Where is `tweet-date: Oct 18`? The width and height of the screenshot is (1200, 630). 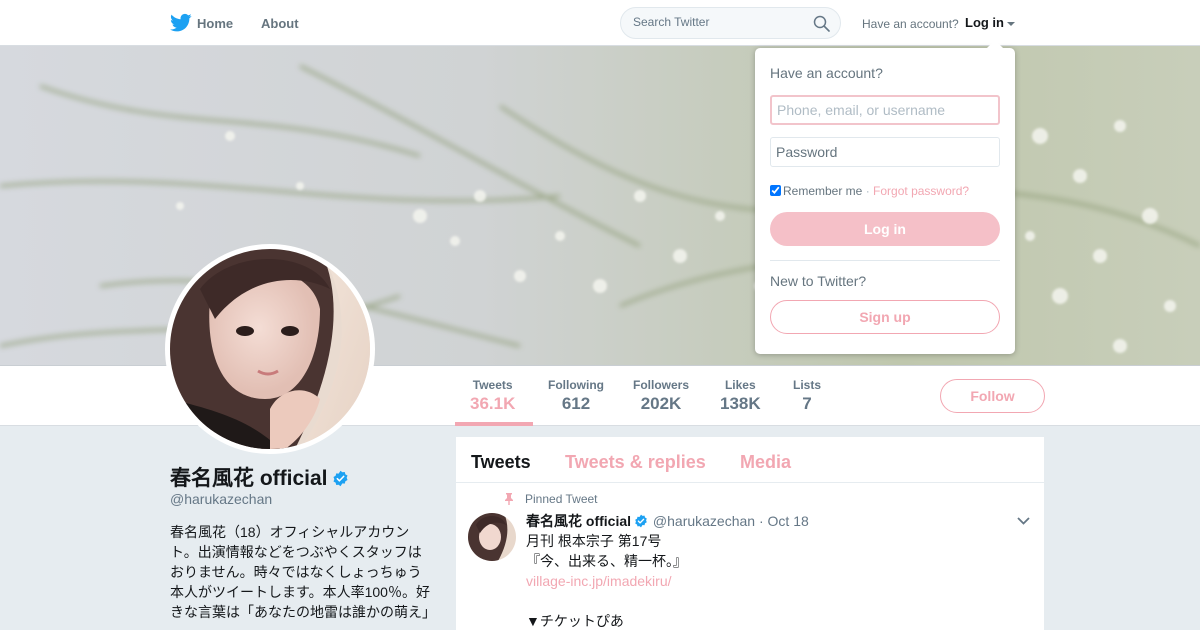 tweet-date: Oct 18 is located at coordinates (788, 521).